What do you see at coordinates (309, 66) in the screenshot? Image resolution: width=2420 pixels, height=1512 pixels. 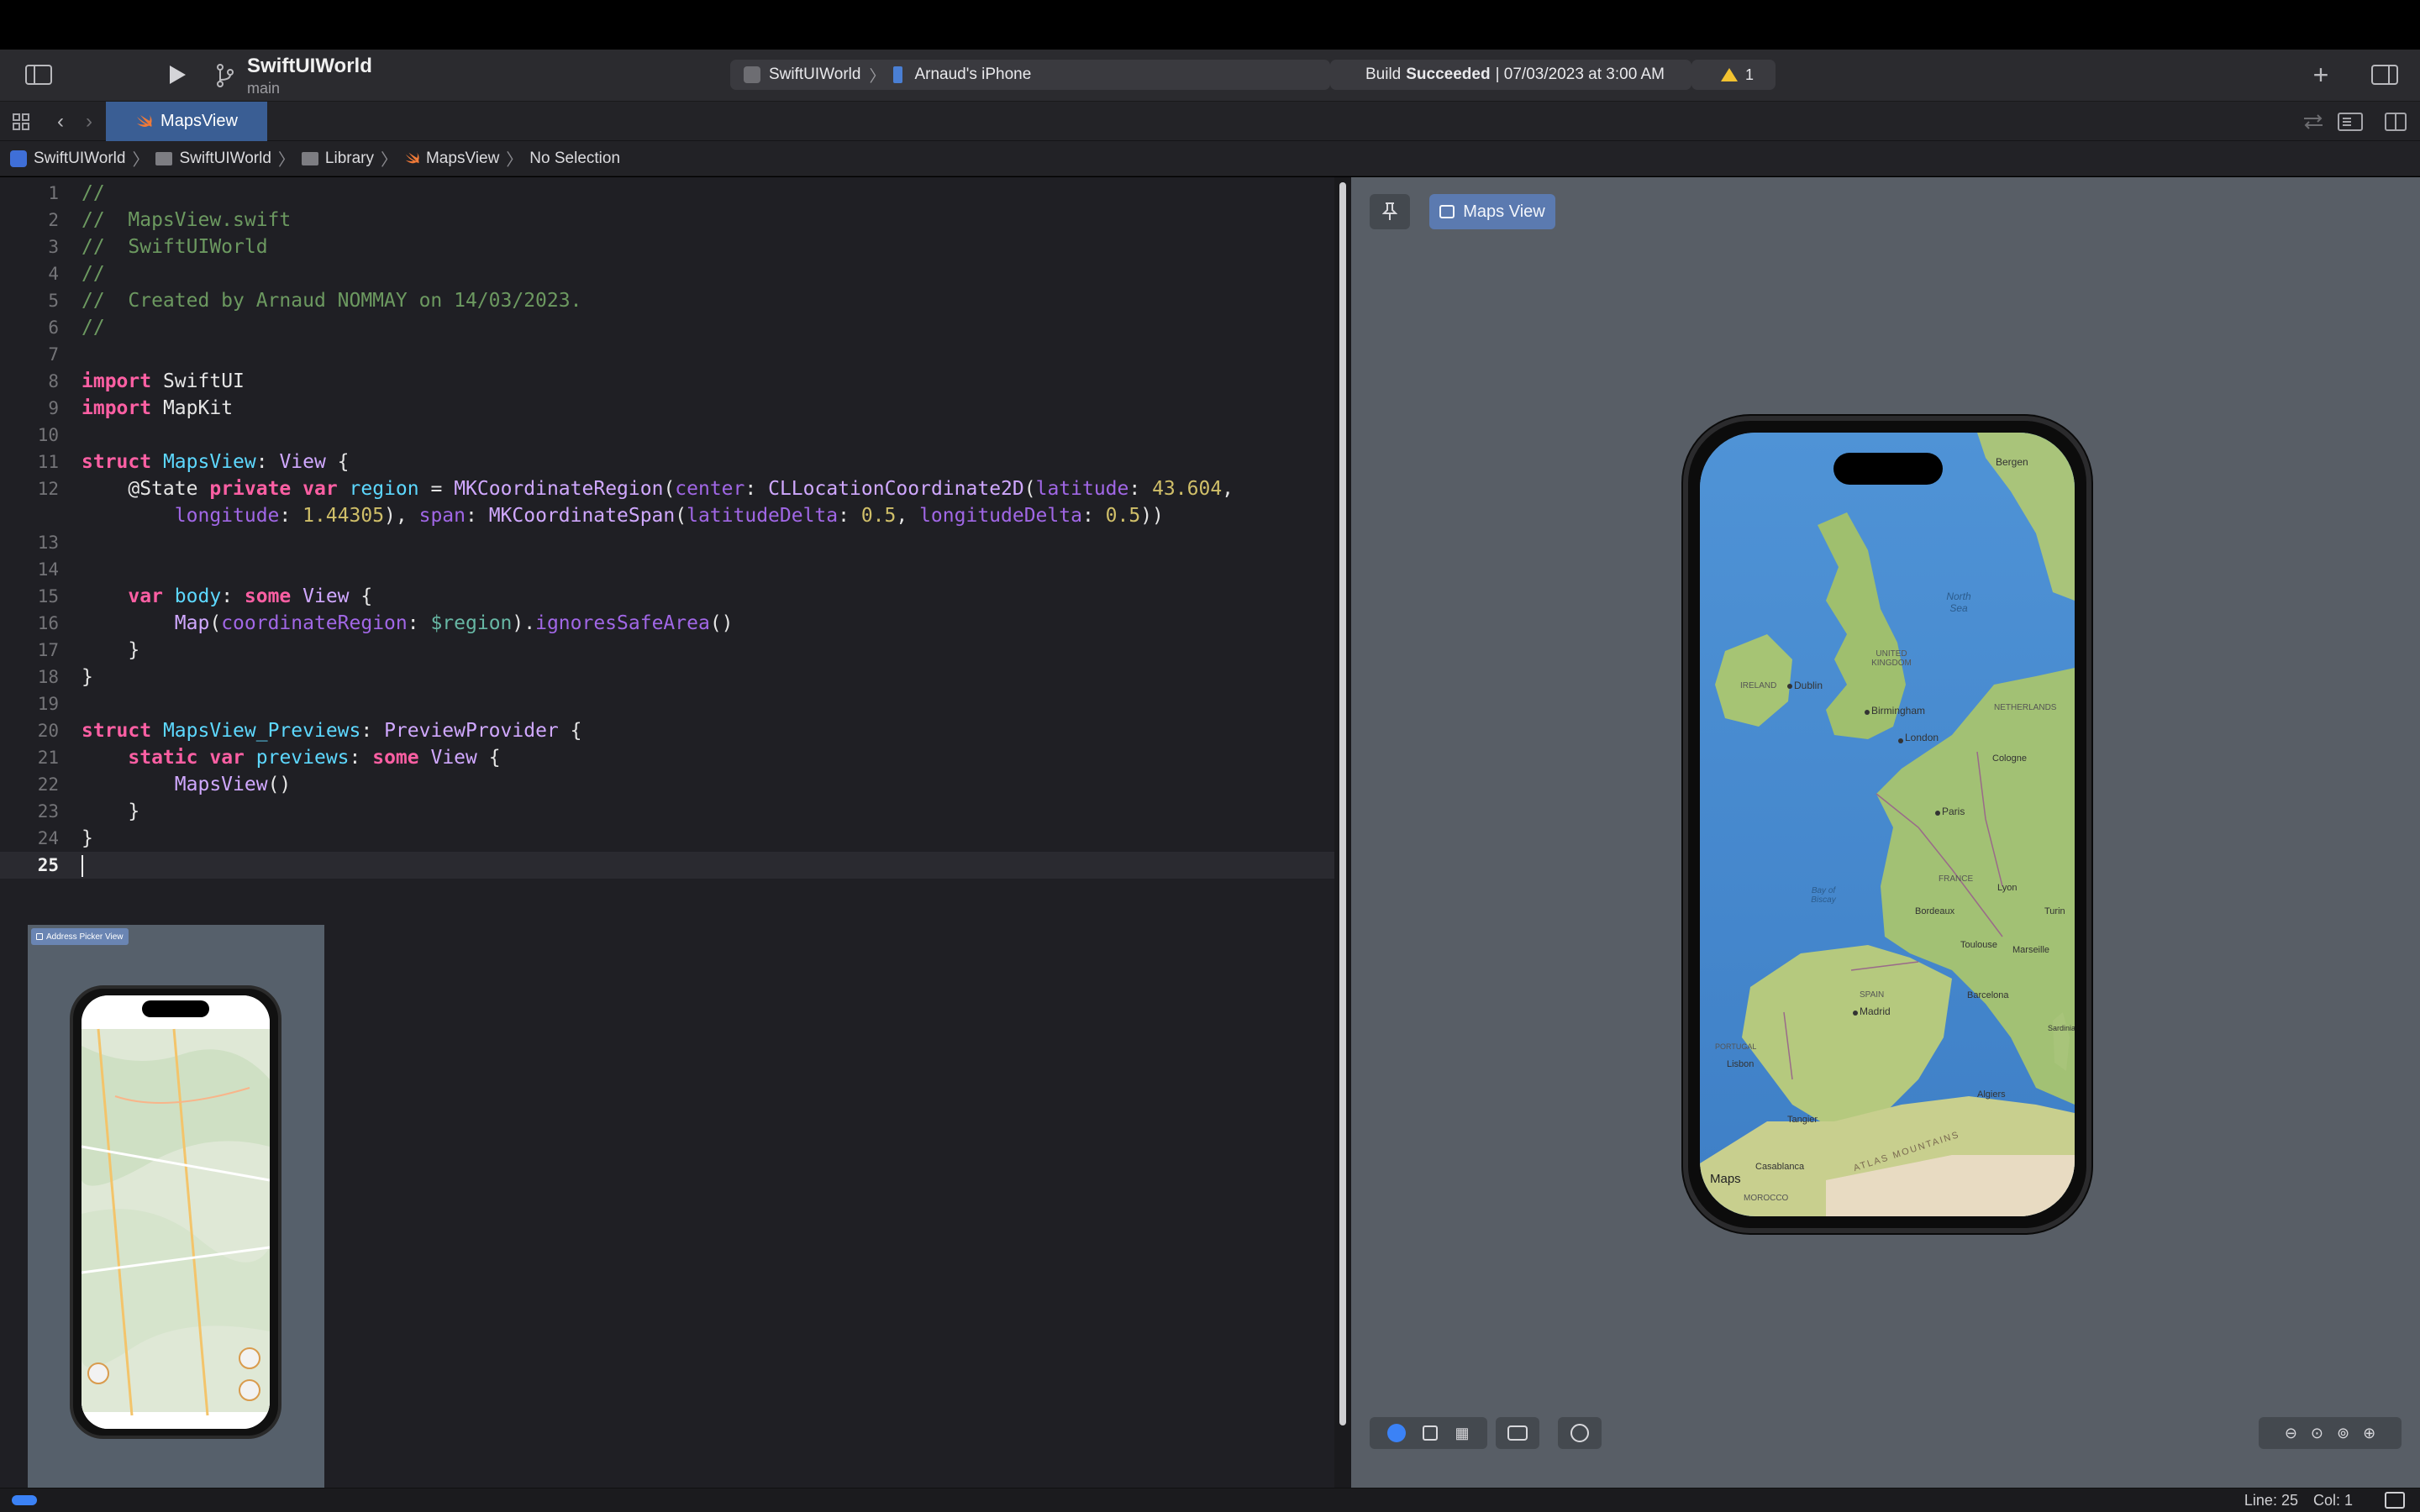 I see `project-name: SwiftUIWorld` at bounding box center [309, 66].